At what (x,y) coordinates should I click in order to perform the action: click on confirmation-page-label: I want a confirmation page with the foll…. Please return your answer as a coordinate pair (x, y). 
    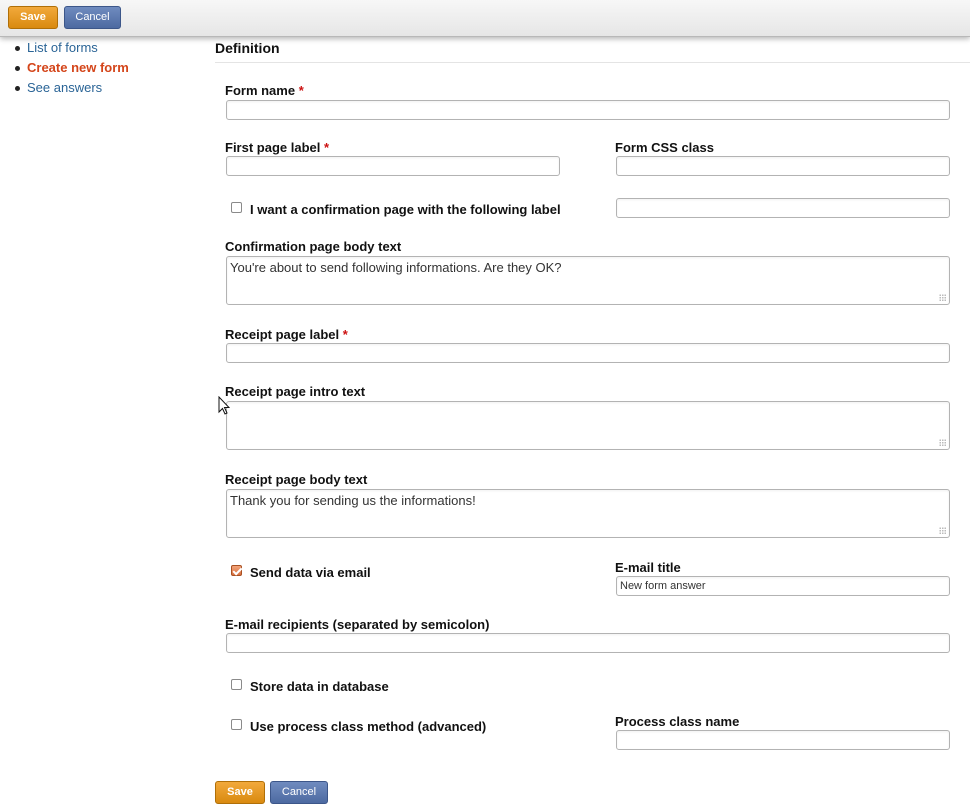
    Looking at the image, I should click on (405, 209).